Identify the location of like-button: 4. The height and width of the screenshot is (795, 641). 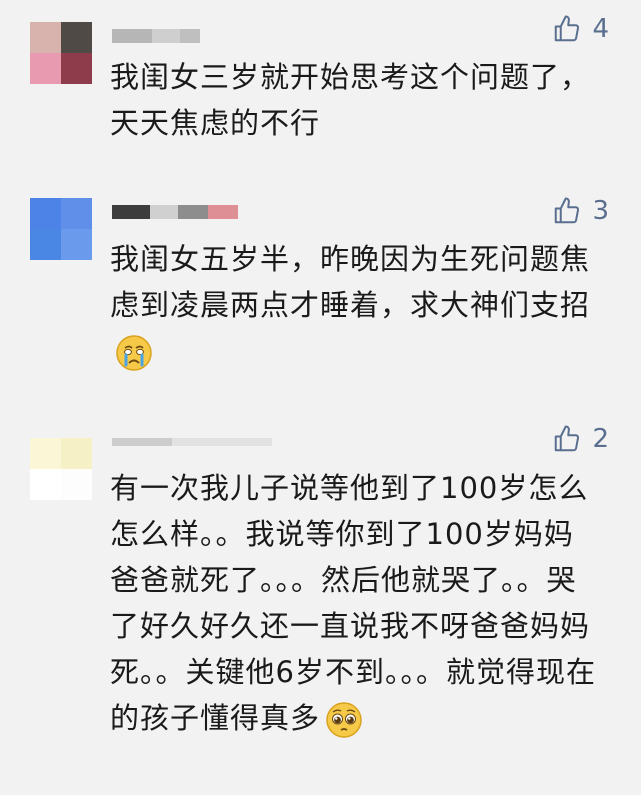
(580, 29).